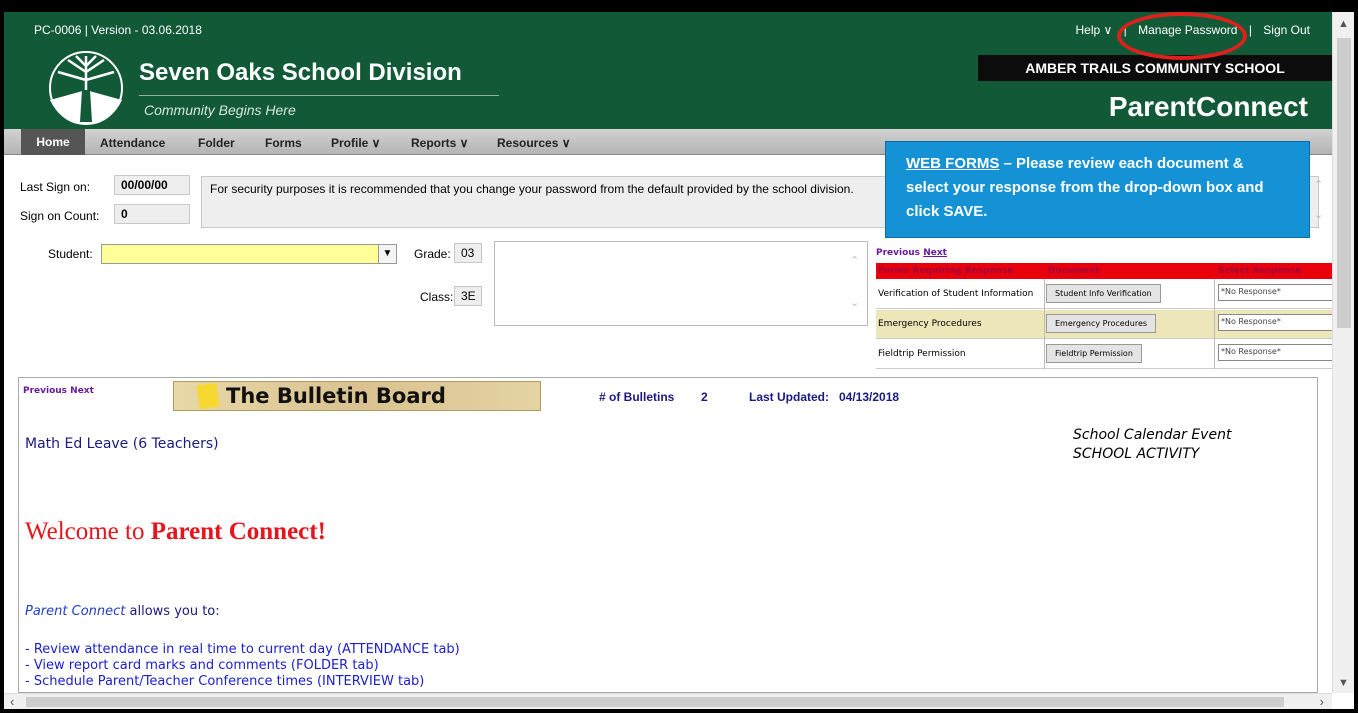 The width and height of the screenshot is (1358, 713). I want to click on sign-on-count-label: Sign on Count:, so click(60, 216).